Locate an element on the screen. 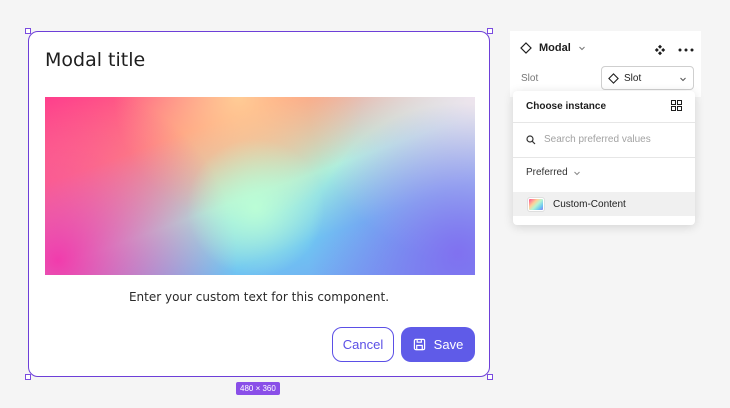 This screenshot has width=730, height=408. grid-icon is located at coordinates (676, 105).